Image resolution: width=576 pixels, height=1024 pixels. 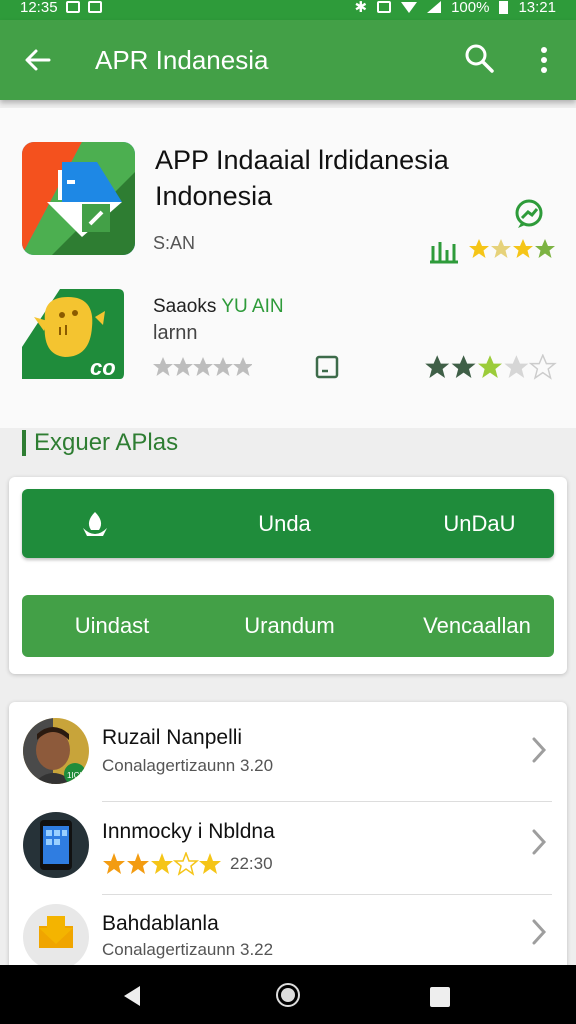 I want to click on featured-app-2-subtitle: larnn, so click(x=175, y=333).